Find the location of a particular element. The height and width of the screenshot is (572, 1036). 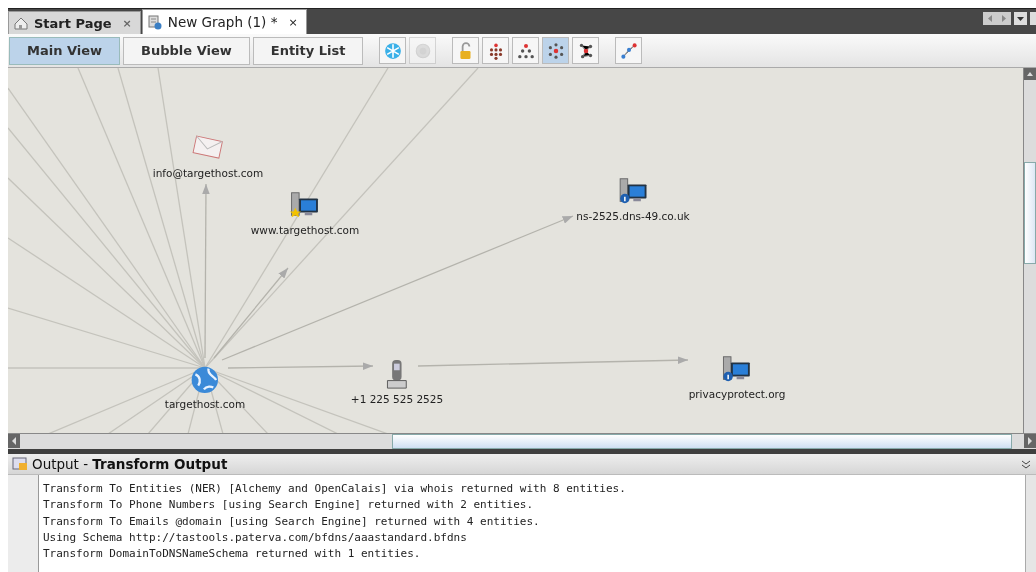

scroll-right-icon is located at coordinates (1030, 441).